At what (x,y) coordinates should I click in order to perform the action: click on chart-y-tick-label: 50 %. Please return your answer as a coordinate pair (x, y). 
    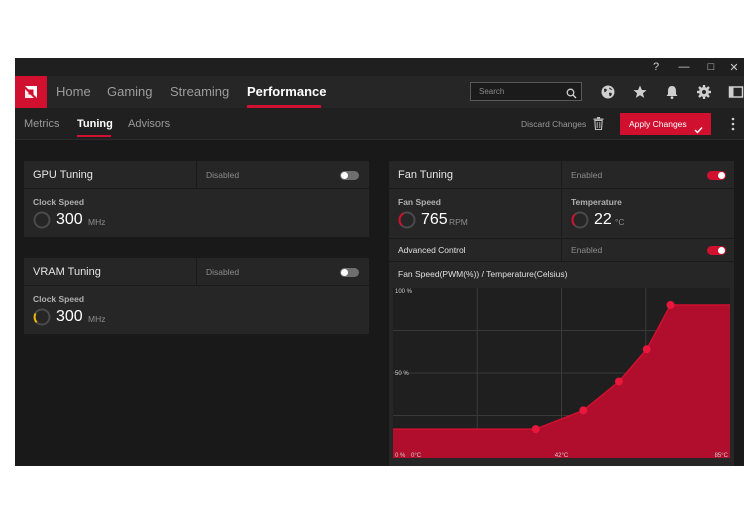
    Looking at the image, I should click on (402, 374).